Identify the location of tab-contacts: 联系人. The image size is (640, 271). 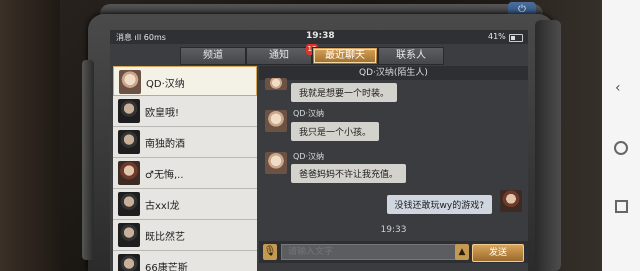
(411, 56).